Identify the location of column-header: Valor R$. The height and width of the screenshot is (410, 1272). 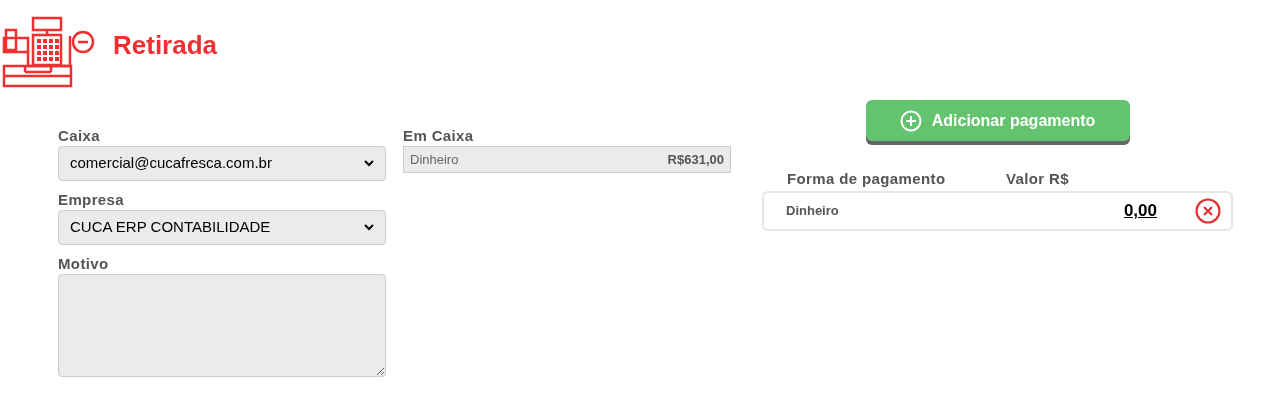
(1038, 179).